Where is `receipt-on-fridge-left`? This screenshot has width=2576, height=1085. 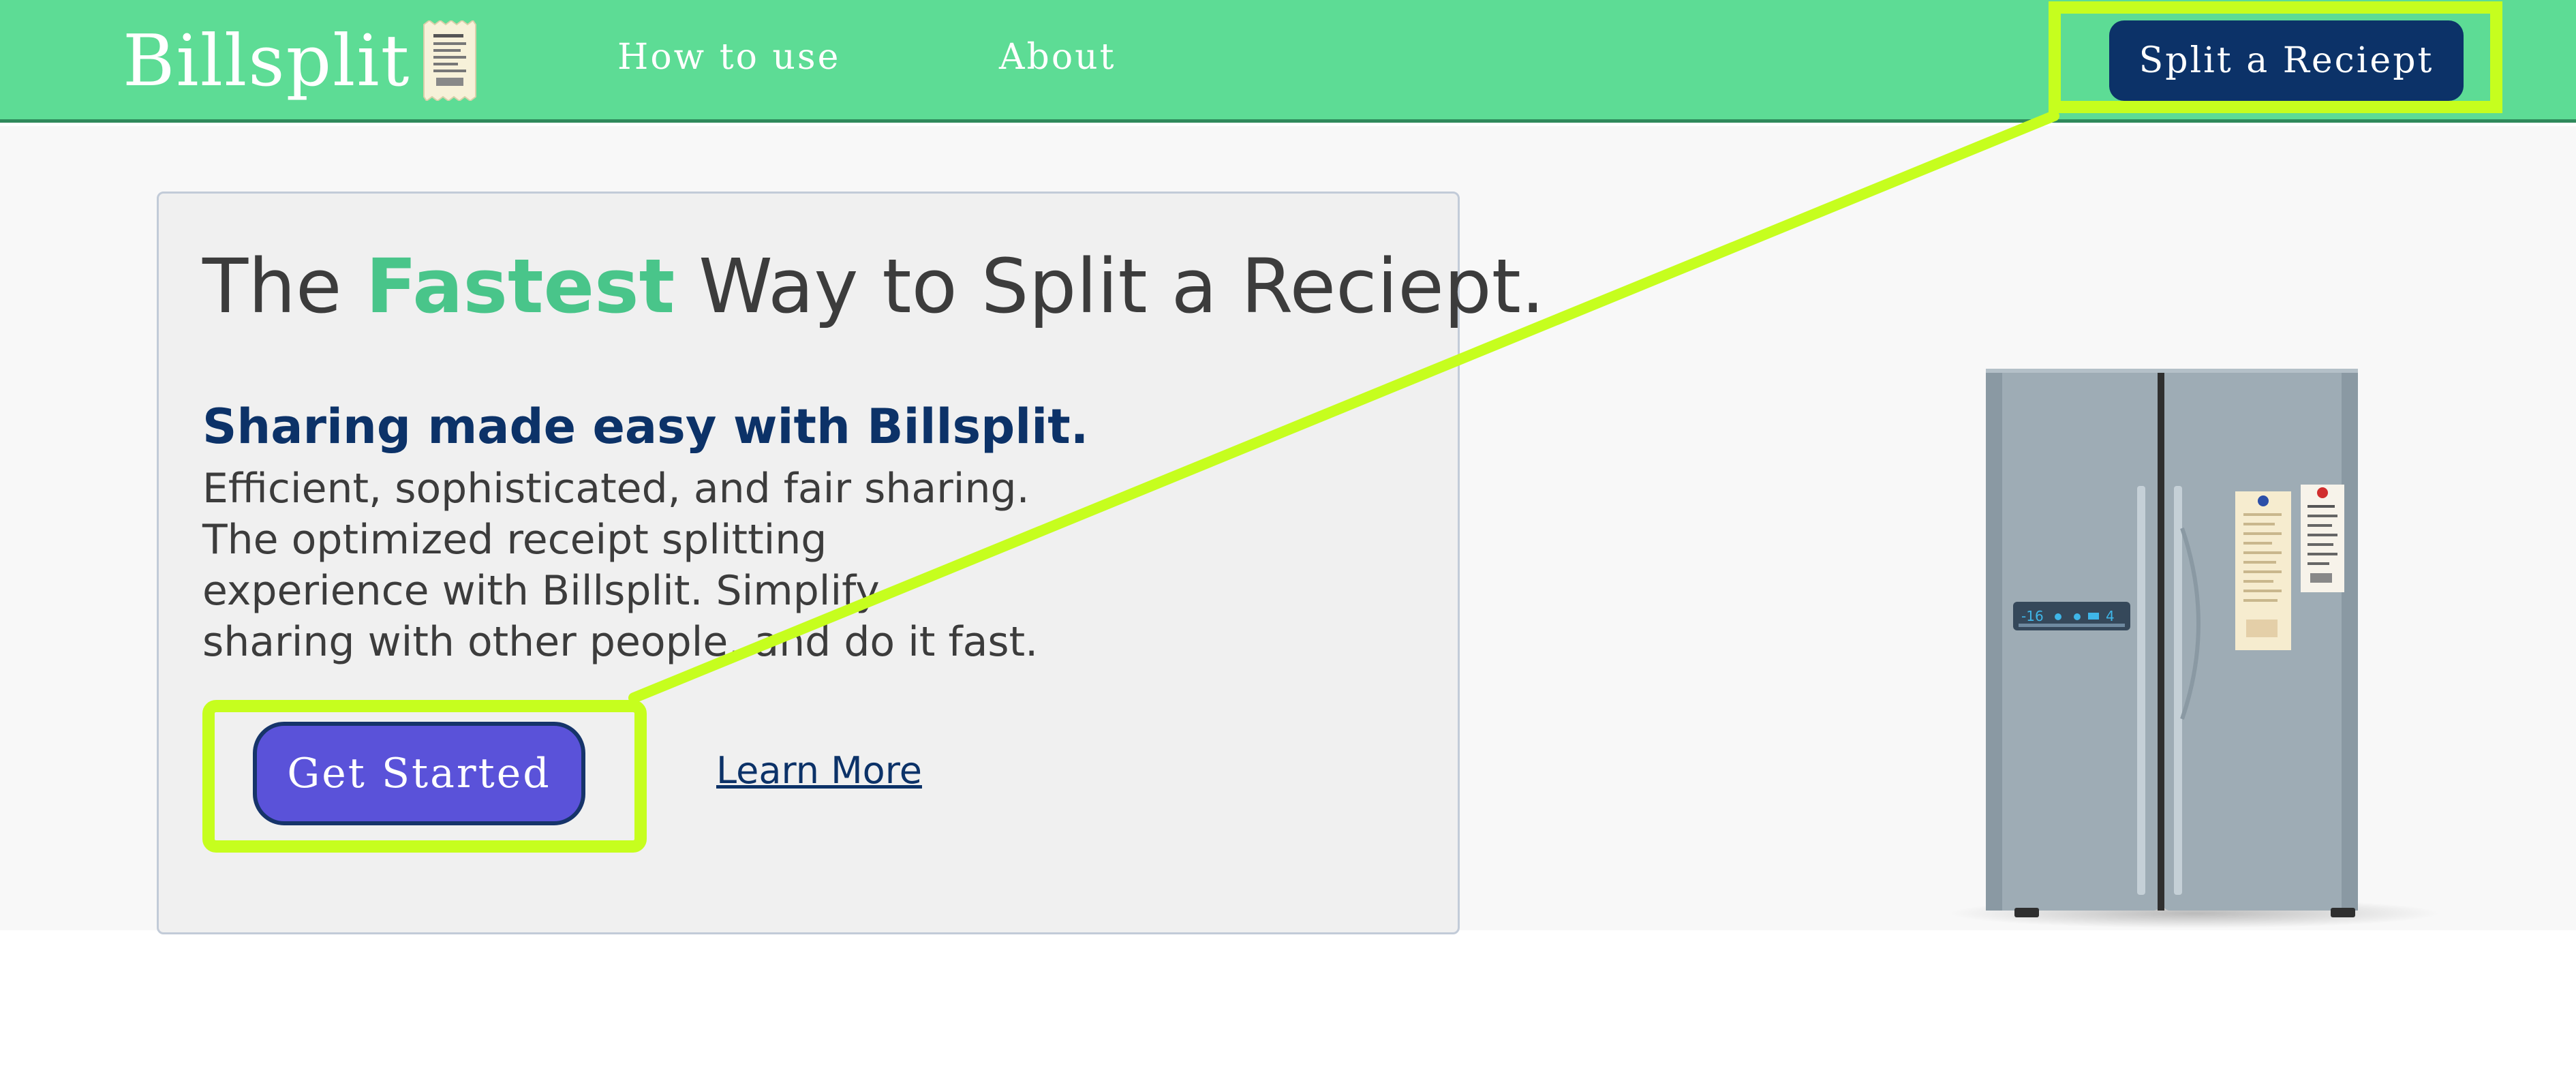 receipt-on-fridge-left is located at coordinates (2263, 570).